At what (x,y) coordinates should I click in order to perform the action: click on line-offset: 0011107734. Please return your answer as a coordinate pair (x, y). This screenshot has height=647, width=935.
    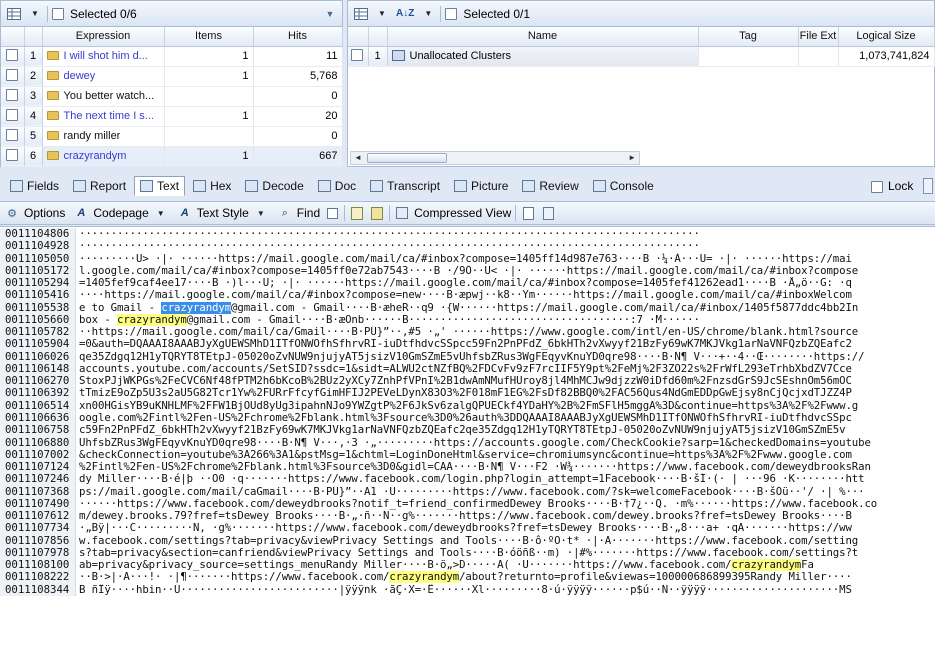
    Looking at the image, I should click on (38, 528).